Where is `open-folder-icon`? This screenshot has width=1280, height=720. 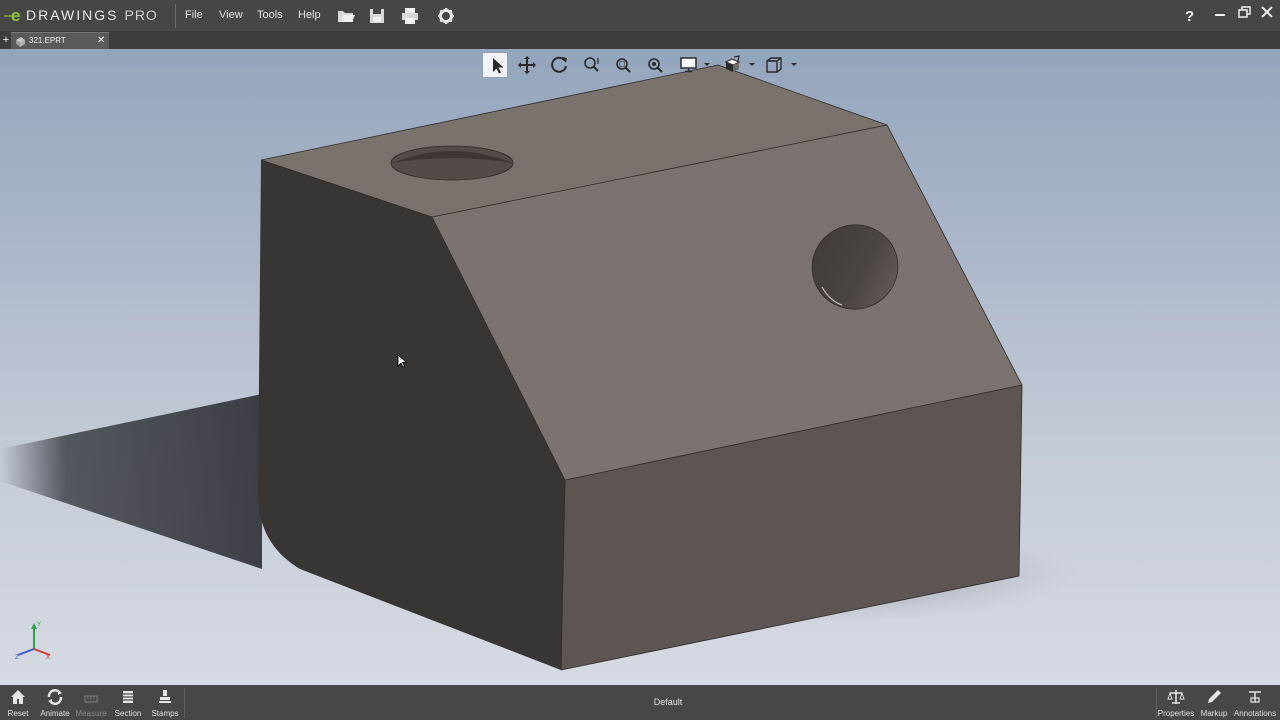
open-folder-icon is located at coordinates (346, 16).